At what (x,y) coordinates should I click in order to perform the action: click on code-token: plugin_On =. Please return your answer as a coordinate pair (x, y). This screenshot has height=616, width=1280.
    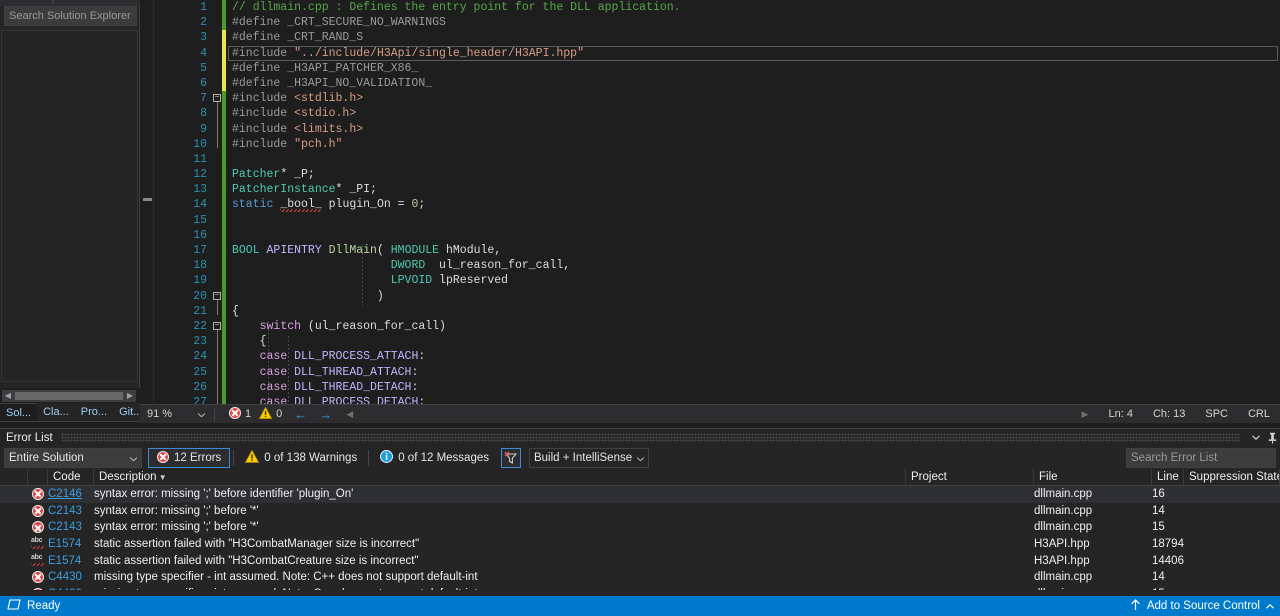
    Looking at the image, I should click on (366, 205).